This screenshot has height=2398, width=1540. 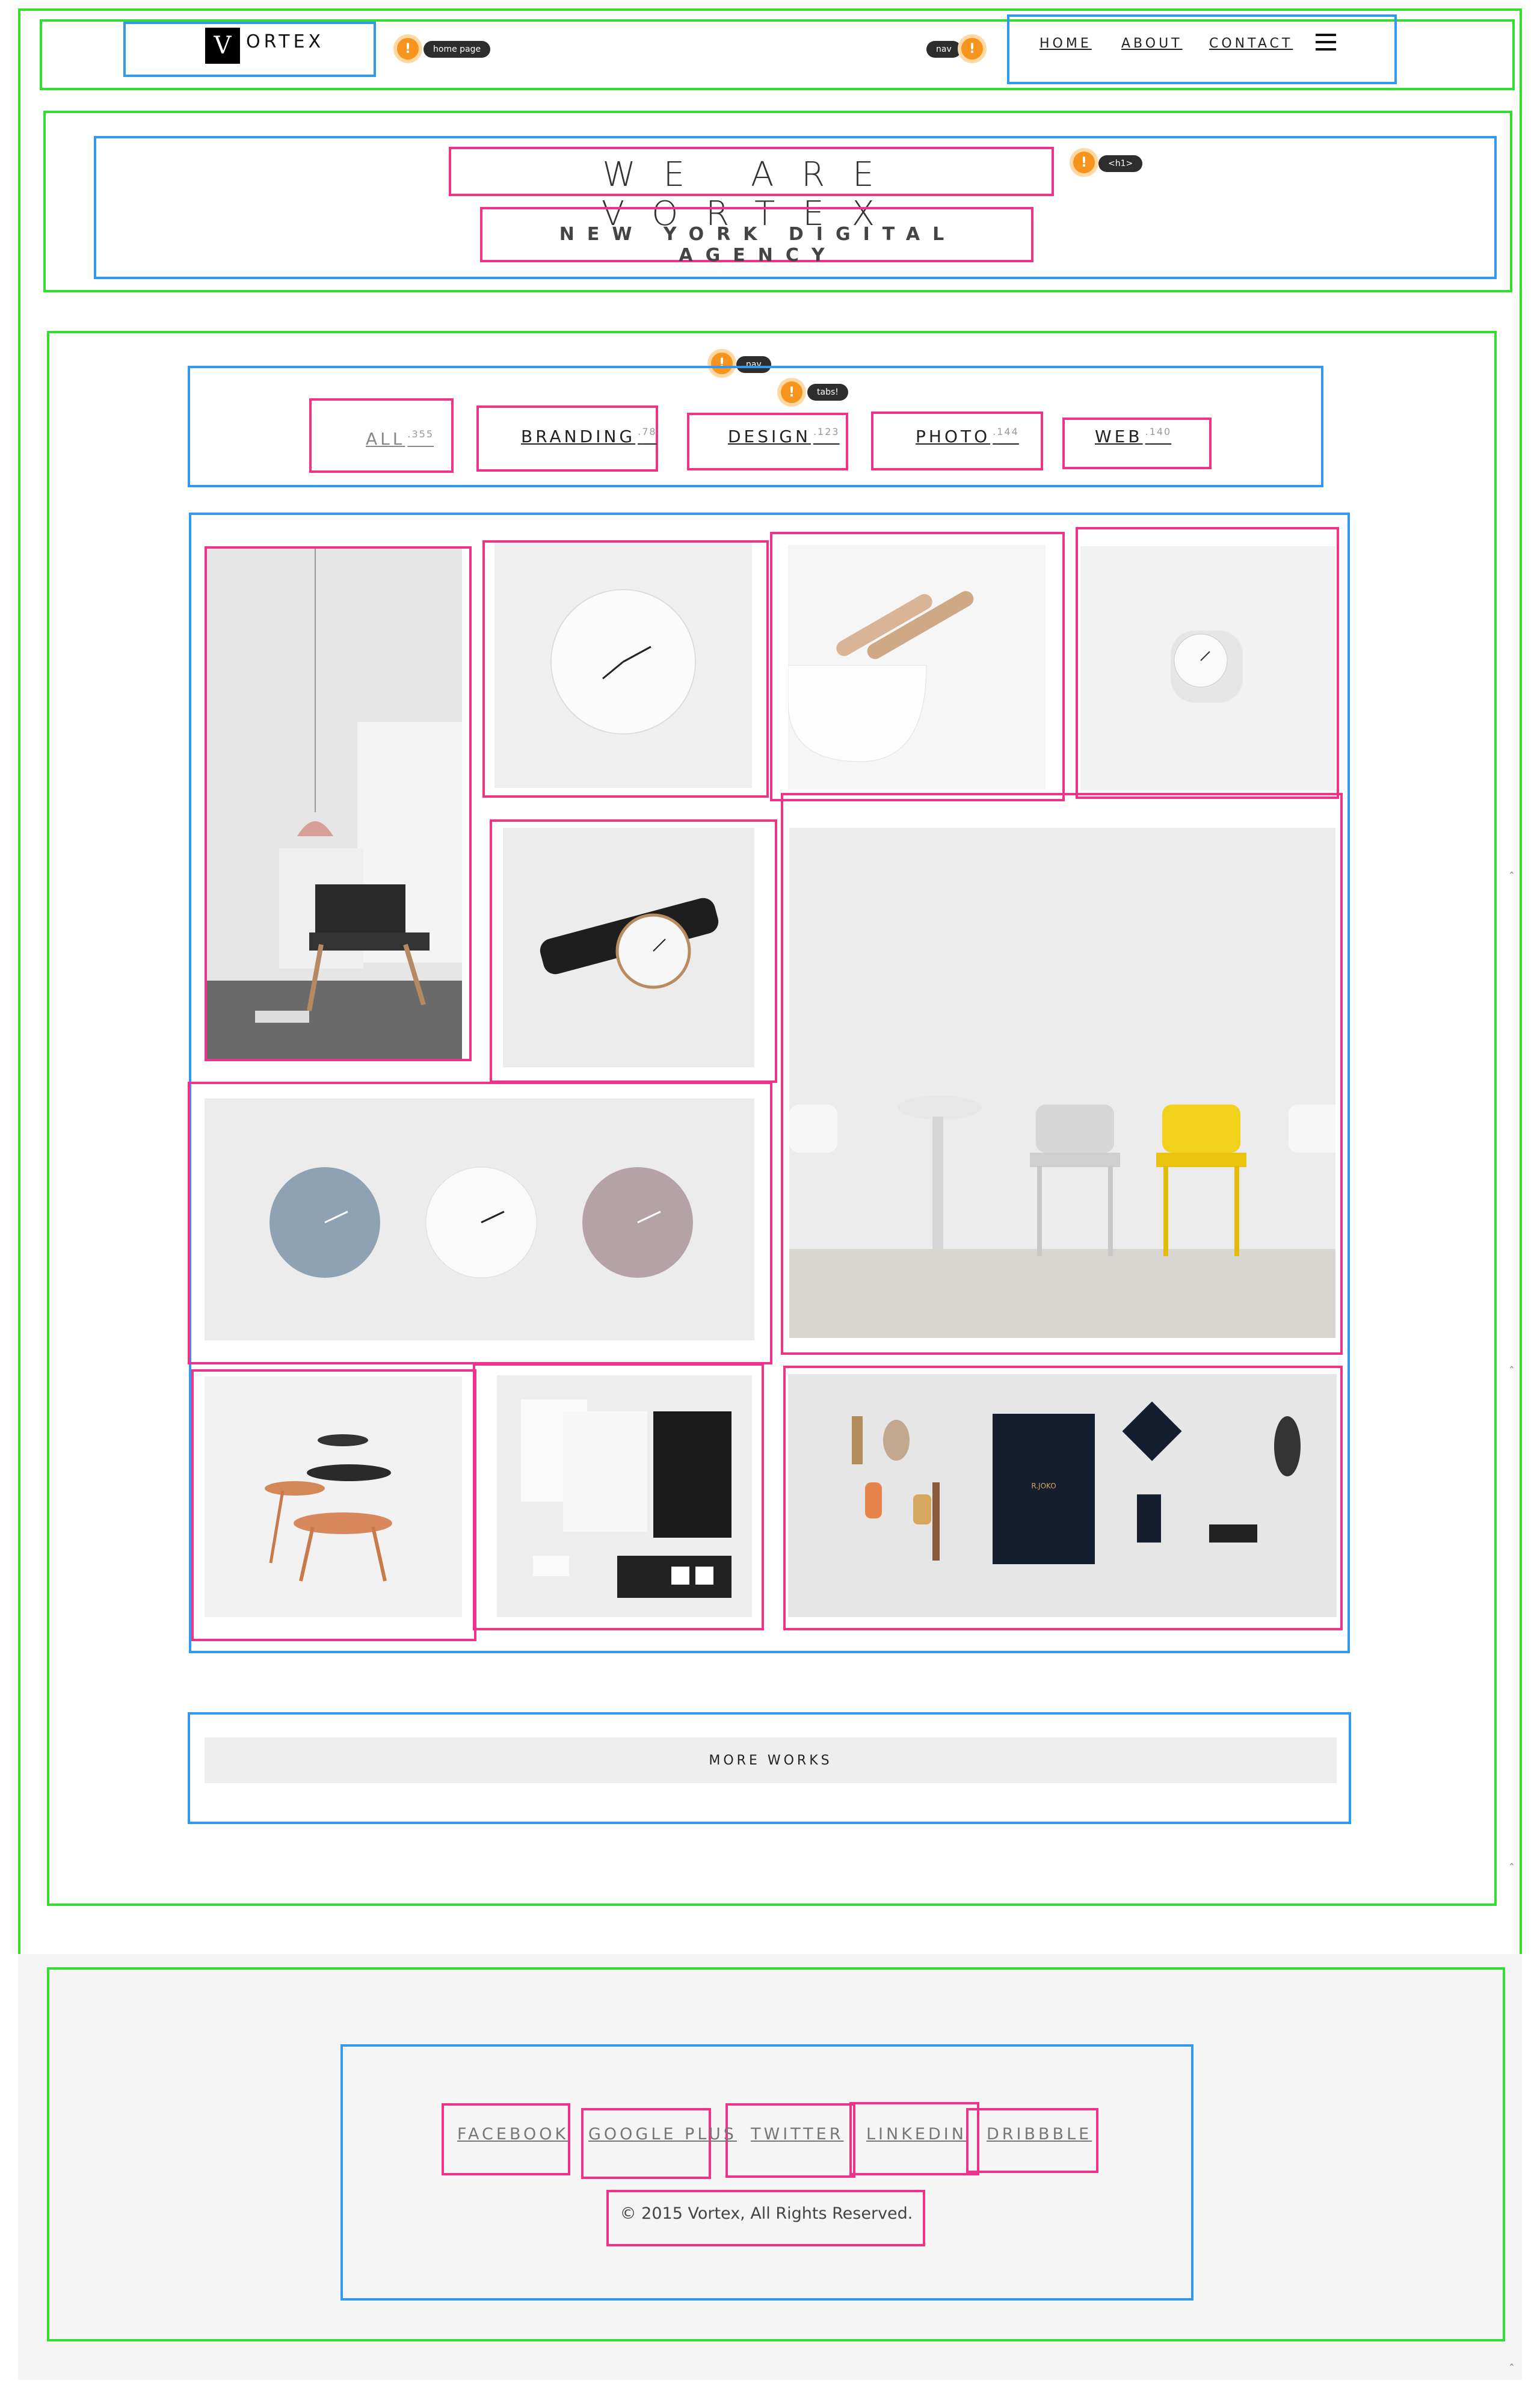 I want to click on gallery-item-lounge-chair, so click(x=335, y=803).